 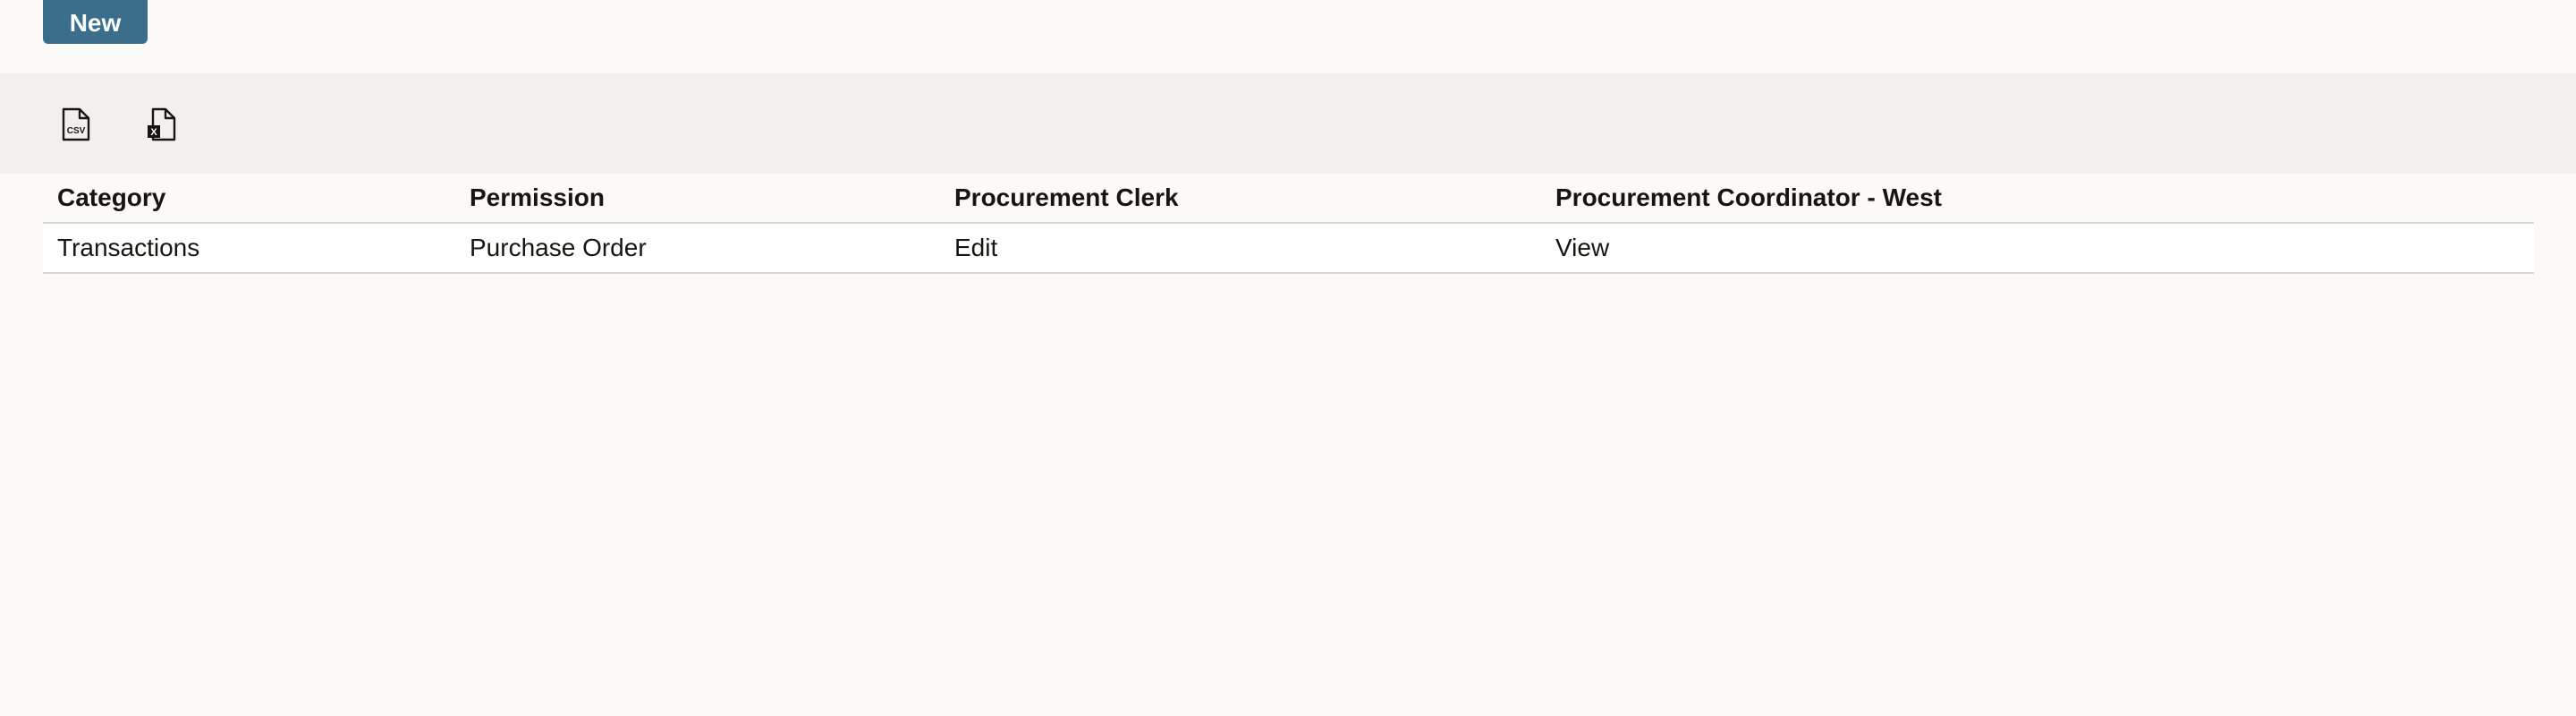 I want to click on column-header-procurement-coordinator-west: Procurement Coordinator - West, so click(x=1748, y=198).